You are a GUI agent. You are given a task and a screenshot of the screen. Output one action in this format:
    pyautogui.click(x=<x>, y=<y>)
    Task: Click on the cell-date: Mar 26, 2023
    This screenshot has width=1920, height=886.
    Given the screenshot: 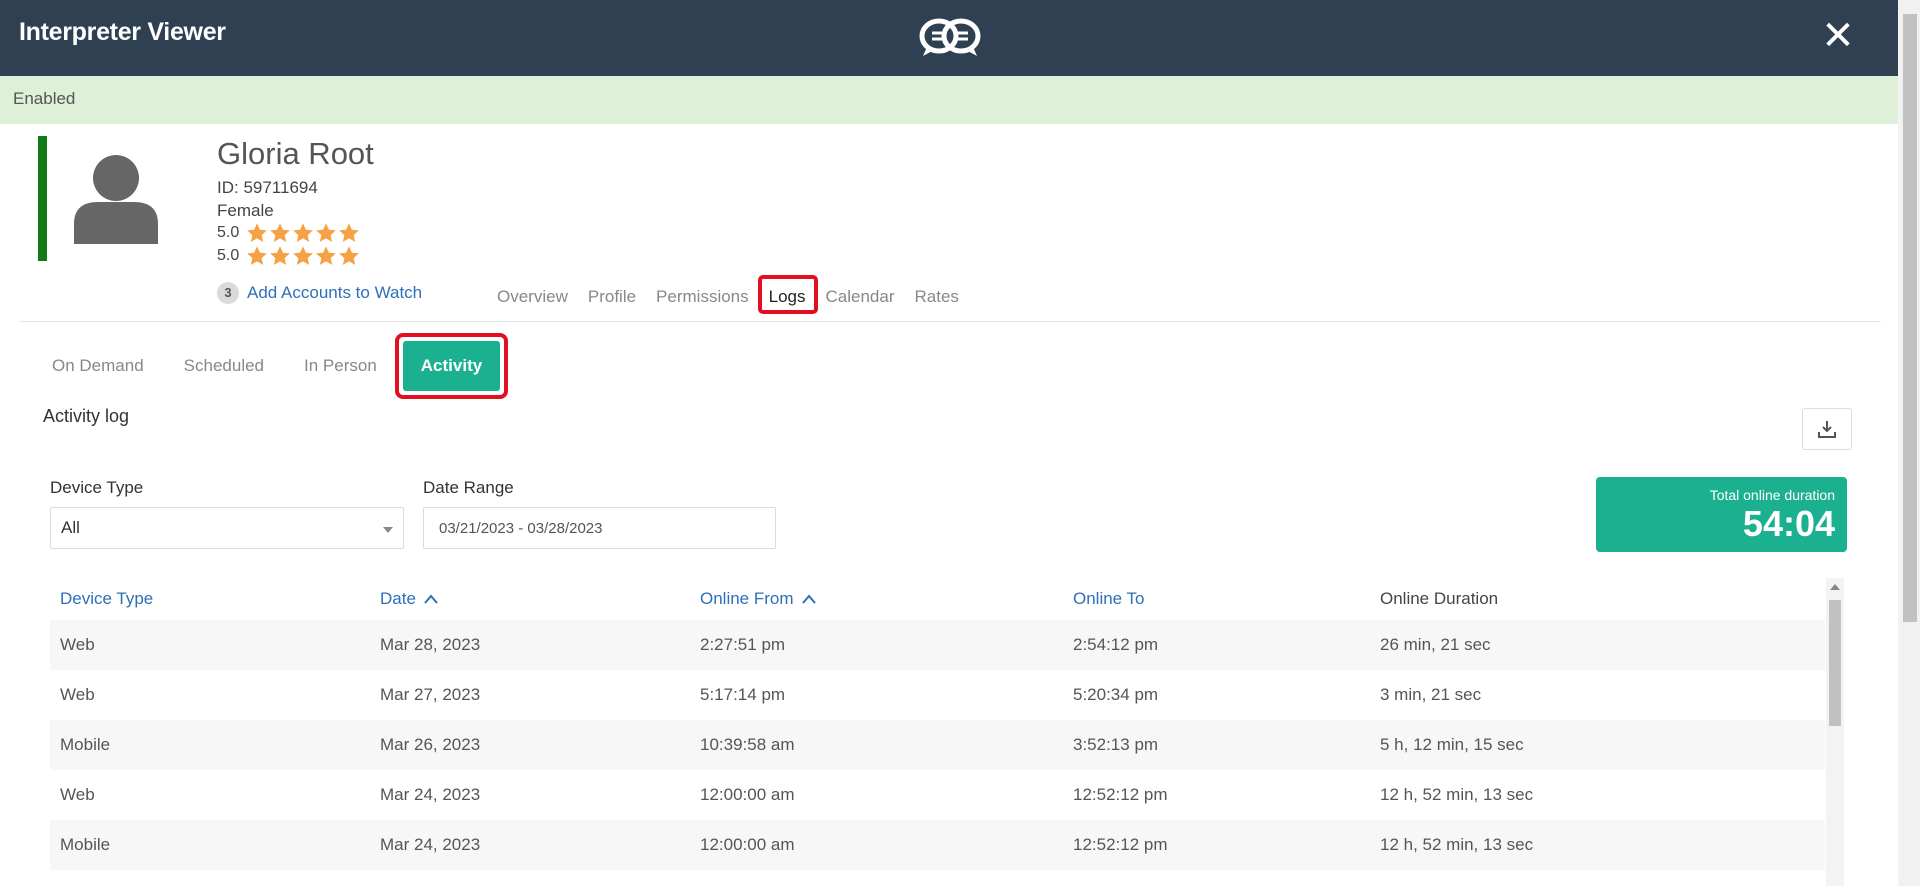 What is the action you would take?
    pyautogui.click(x=430, y=744)
    